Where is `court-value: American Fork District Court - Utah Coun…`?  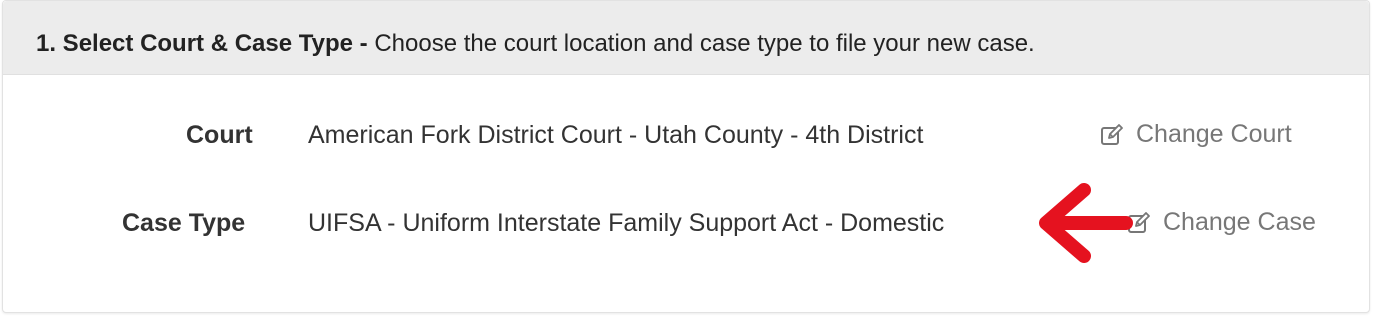 court-value: American Fork District Court - Utah Coun… is located at coordinates (616, 135).